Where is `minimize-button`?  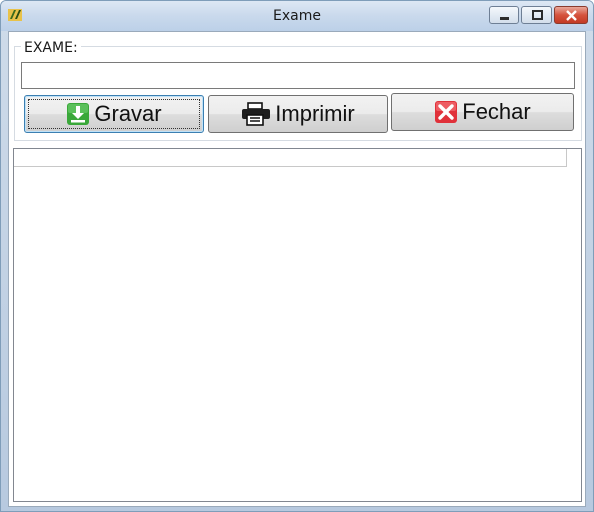
minimize-button is located at coordinates (504, 15).